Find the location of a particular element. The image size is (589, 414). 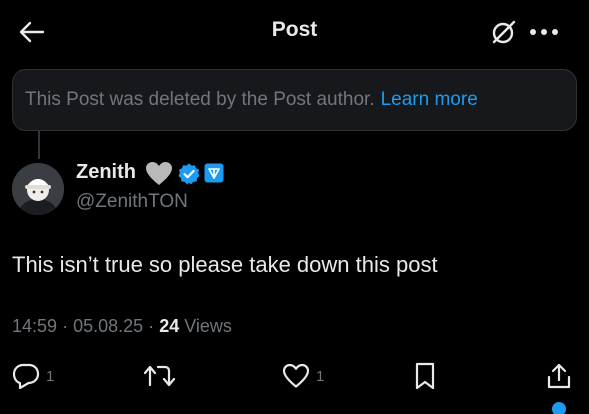

views-label: Views is located at coordinates (208, 326).